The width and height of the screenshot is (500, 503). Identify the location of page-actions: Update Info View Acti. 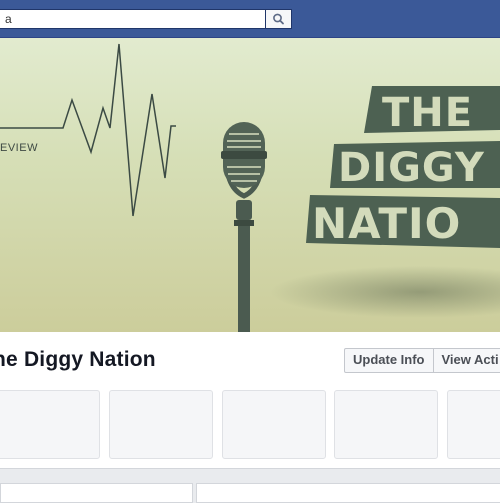
(422, 360).